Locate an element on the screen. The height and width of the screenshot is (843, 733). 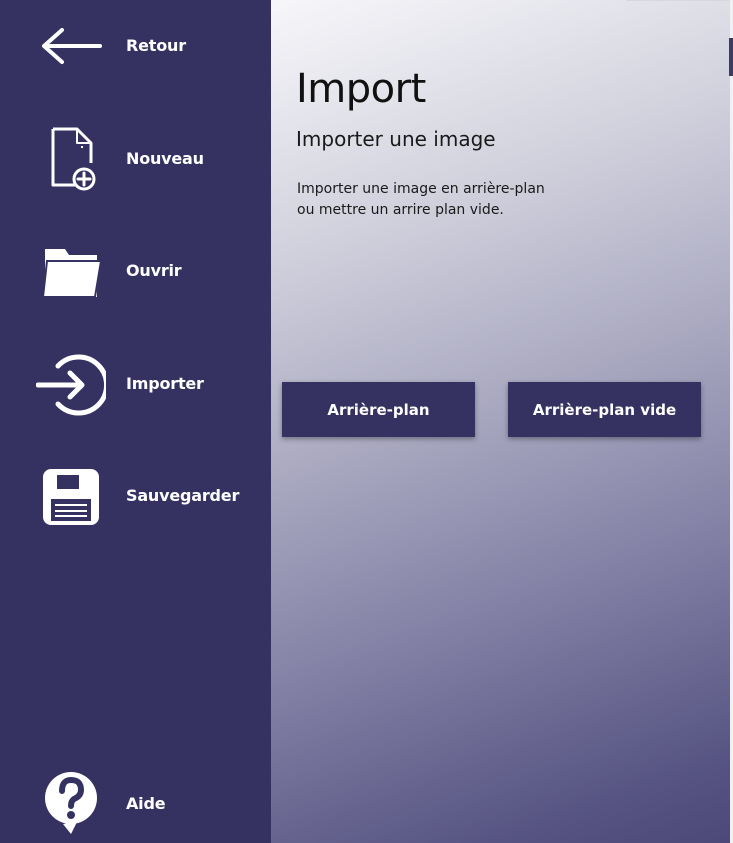
sidebar-item-help: Aide is located at coordinates (135, 802).